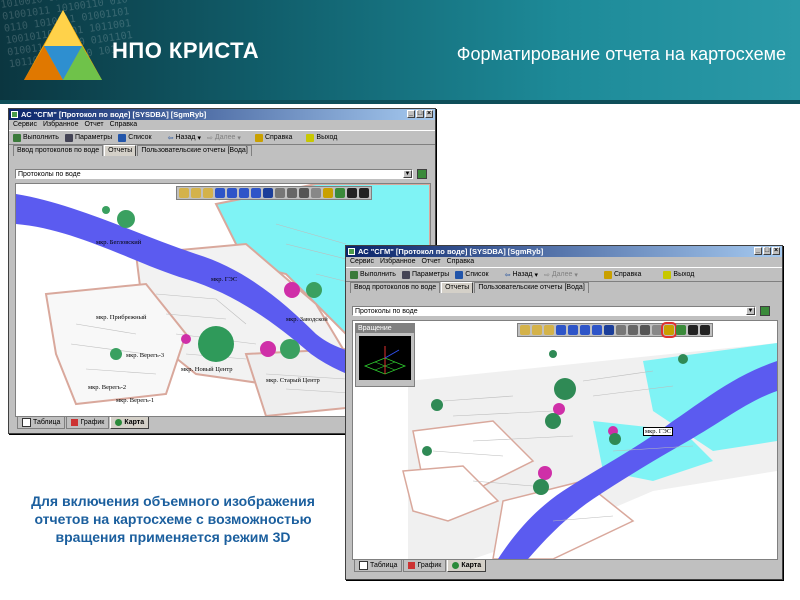 The image size is (800, 600). Describe the element at coordinates (400, 102) in the screenshot. I see `header-stripe` at that location.